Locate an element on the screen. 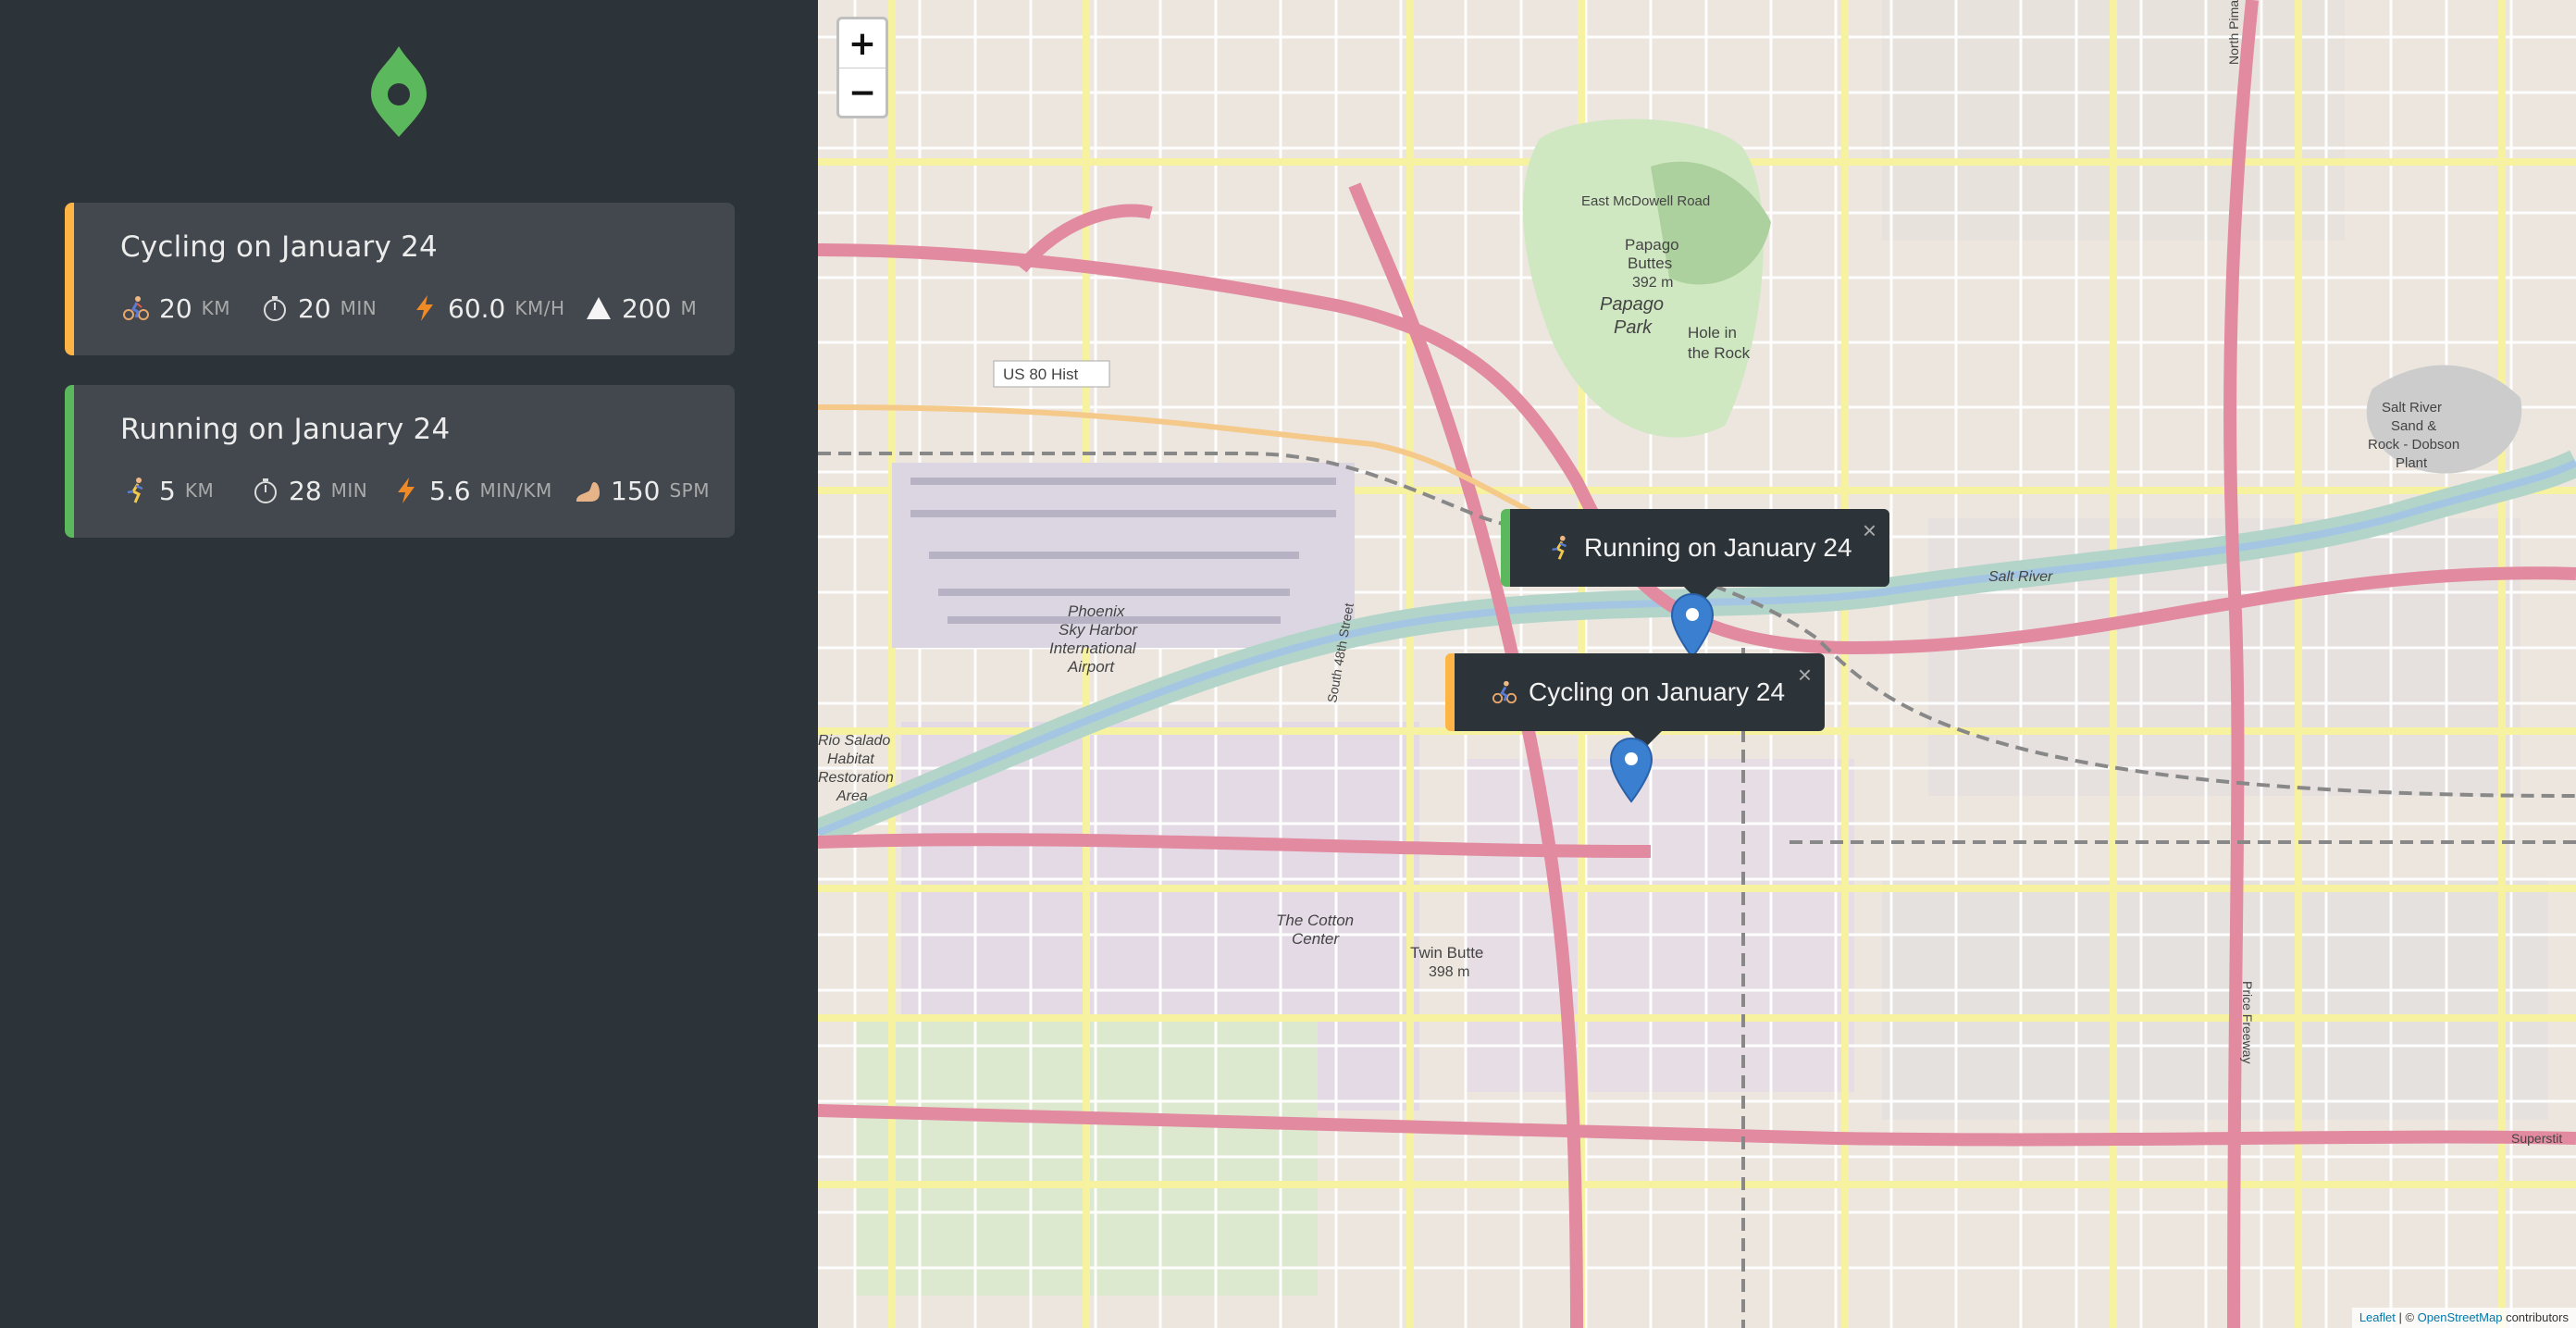 This screenshot has height=1328, width=2576. label-hole-rock-2: the Rock is located at coordinates (1719, 353).